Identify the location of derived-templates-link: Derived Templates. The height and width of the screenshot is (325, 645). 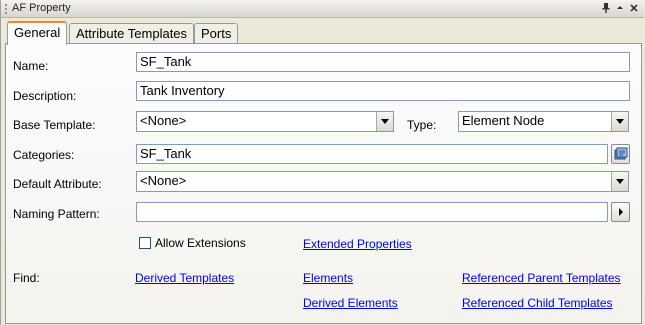
(184, 278).